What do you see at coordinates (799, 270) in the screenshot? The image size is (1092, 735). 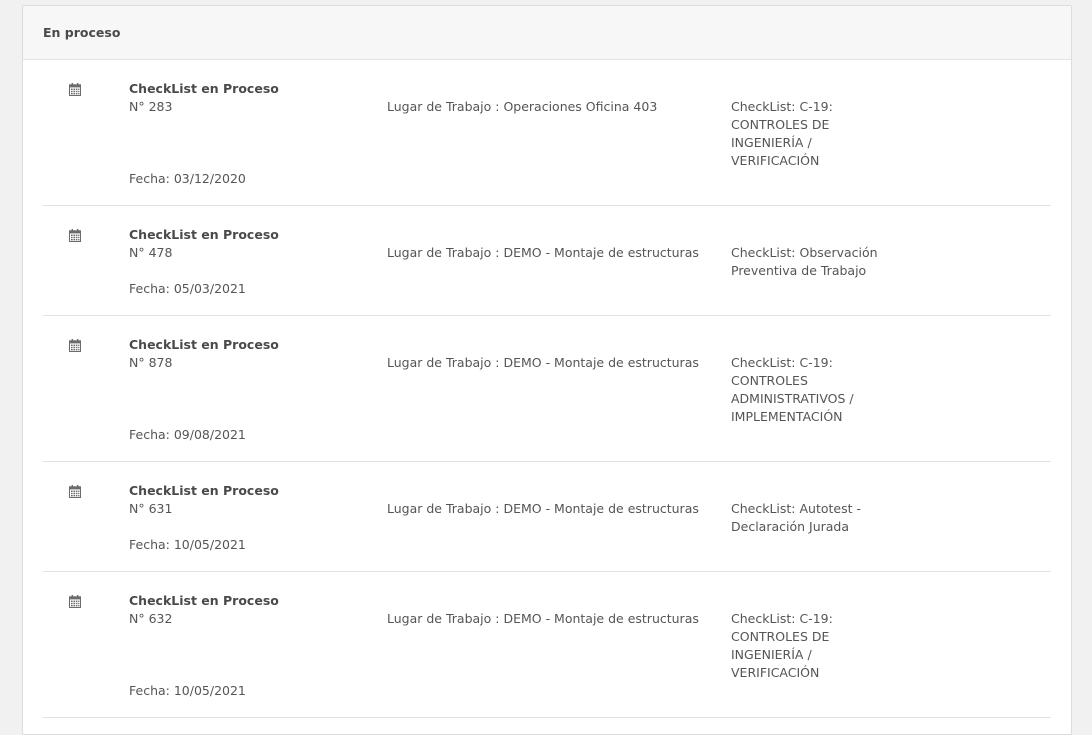 I see `item-checklist-line: Preventiva de Trabajo` at bounding box center [799, 270].